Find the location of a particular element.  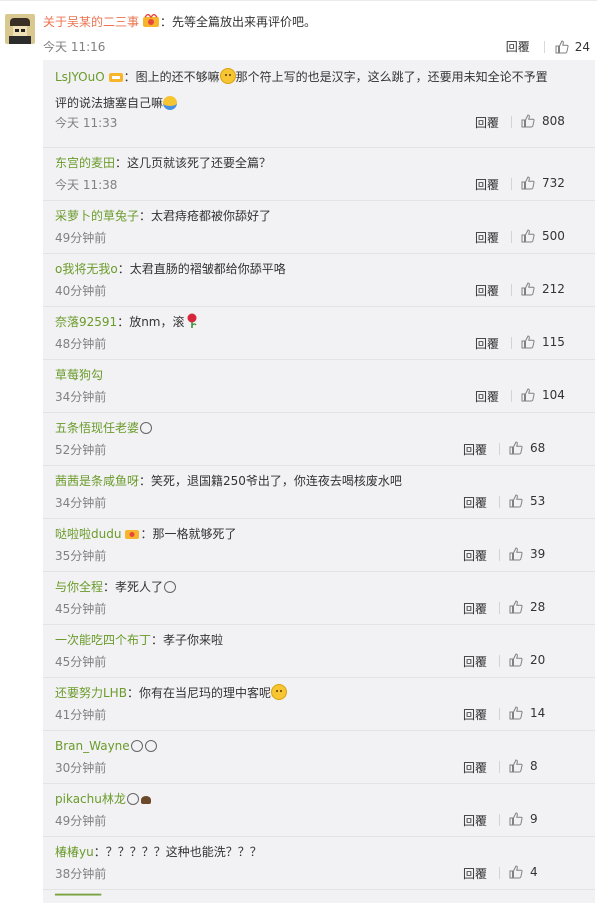

reply-ops: 回覆 732 is located at coordinates (535, 184).